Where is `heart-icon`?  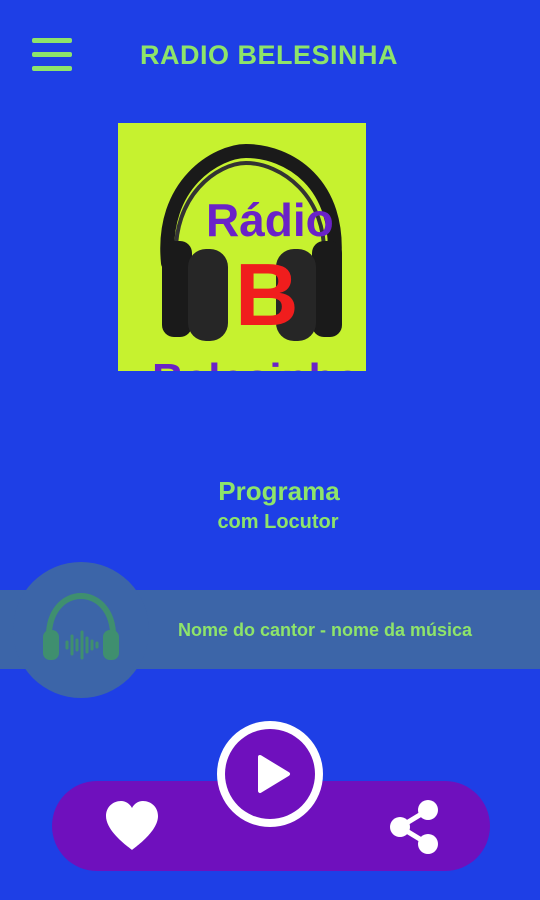 heart-icon is located at coordinates (132, 826).